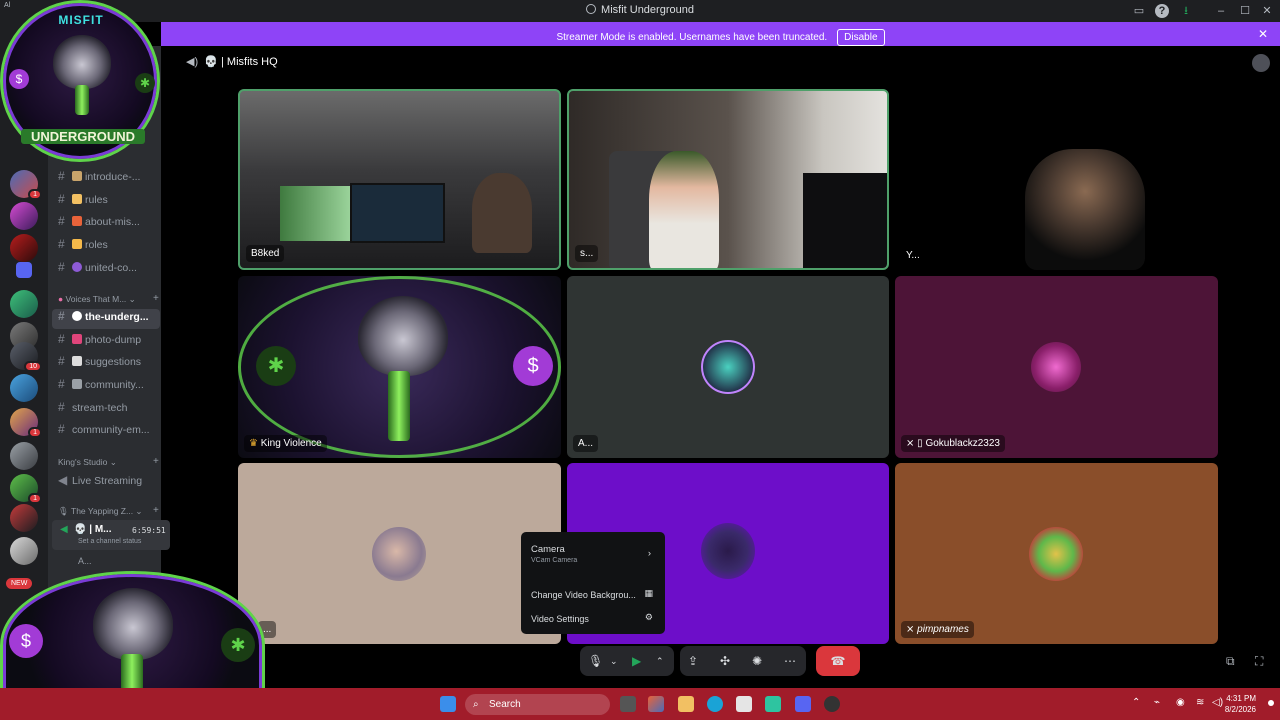 This screenshot has height=720, width=1280. What do you see at coordinates (594, 551) in the screenshot?
I see `camera-menu-item: Camera ›` at bounding box center [594, 551].